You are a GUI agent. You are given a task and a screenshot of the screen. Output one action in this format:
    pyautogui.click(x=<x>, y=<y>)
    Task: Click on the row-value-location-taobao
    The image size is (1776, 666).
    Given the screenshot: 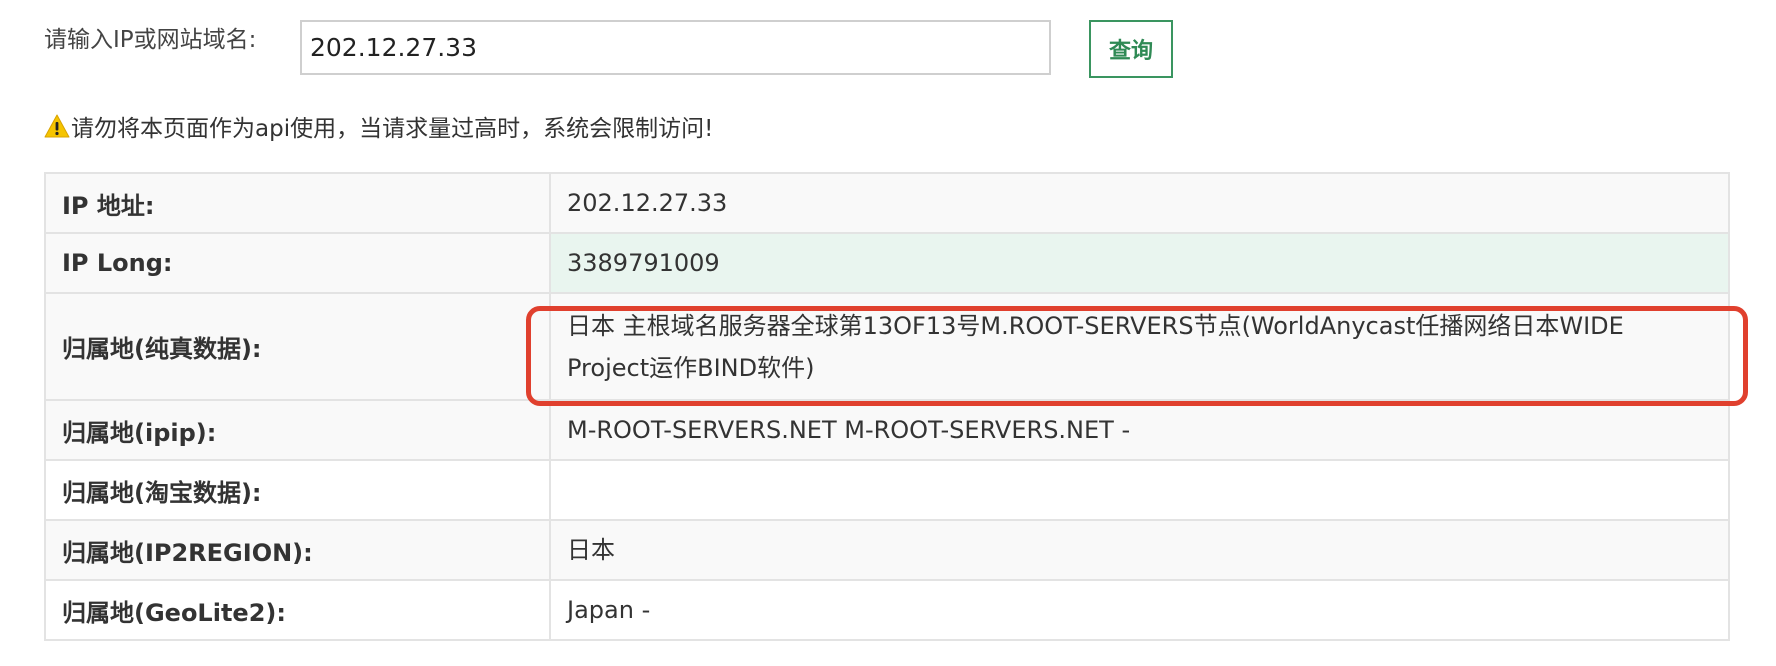 What is the action you would take?
    pyautogui.click(x=1139, y=490)
    